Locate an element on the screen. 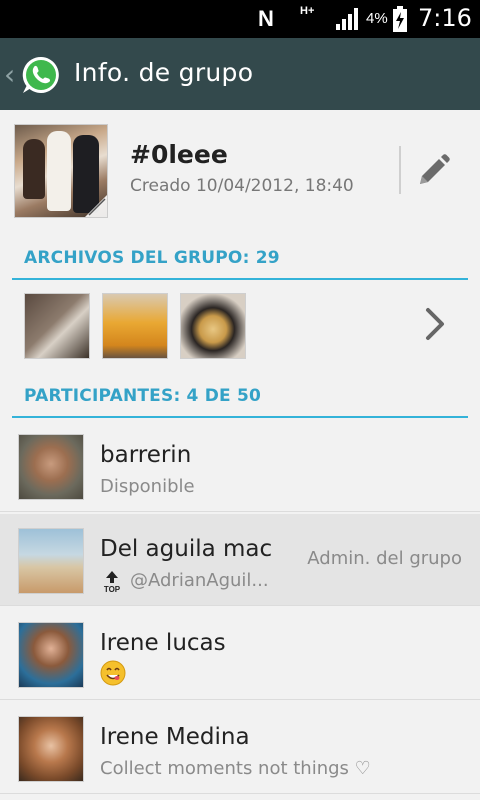 Image resolution: width=480 pixels, height=800 pixels. chevron-right-icon is located at coordinates (435, 324).